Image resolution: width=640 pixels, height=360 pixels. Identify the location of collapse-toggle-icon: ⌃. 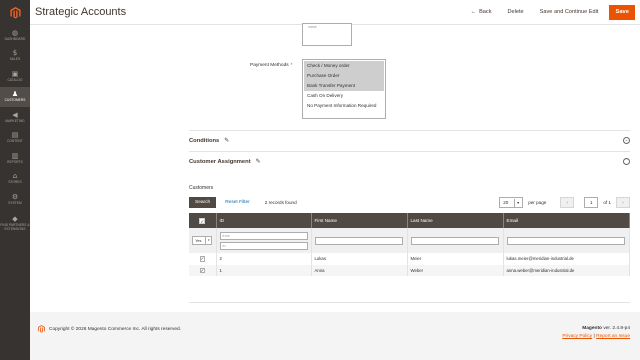
(626, 161).